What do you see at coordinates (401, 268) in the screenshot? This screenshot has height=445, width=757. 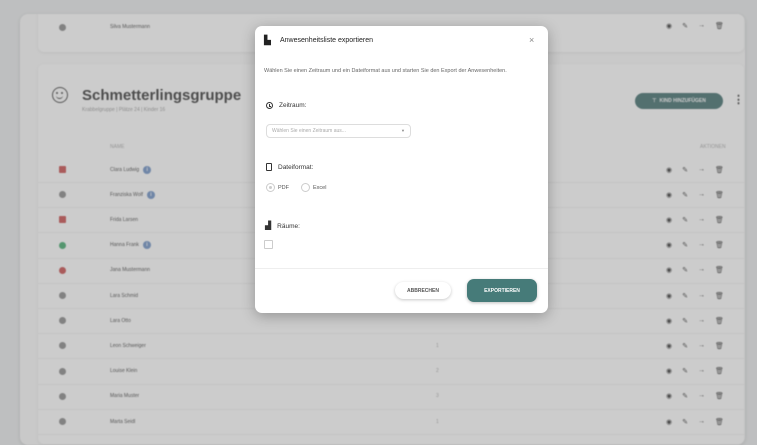 I see `divider` at bounding box center [401, 268].